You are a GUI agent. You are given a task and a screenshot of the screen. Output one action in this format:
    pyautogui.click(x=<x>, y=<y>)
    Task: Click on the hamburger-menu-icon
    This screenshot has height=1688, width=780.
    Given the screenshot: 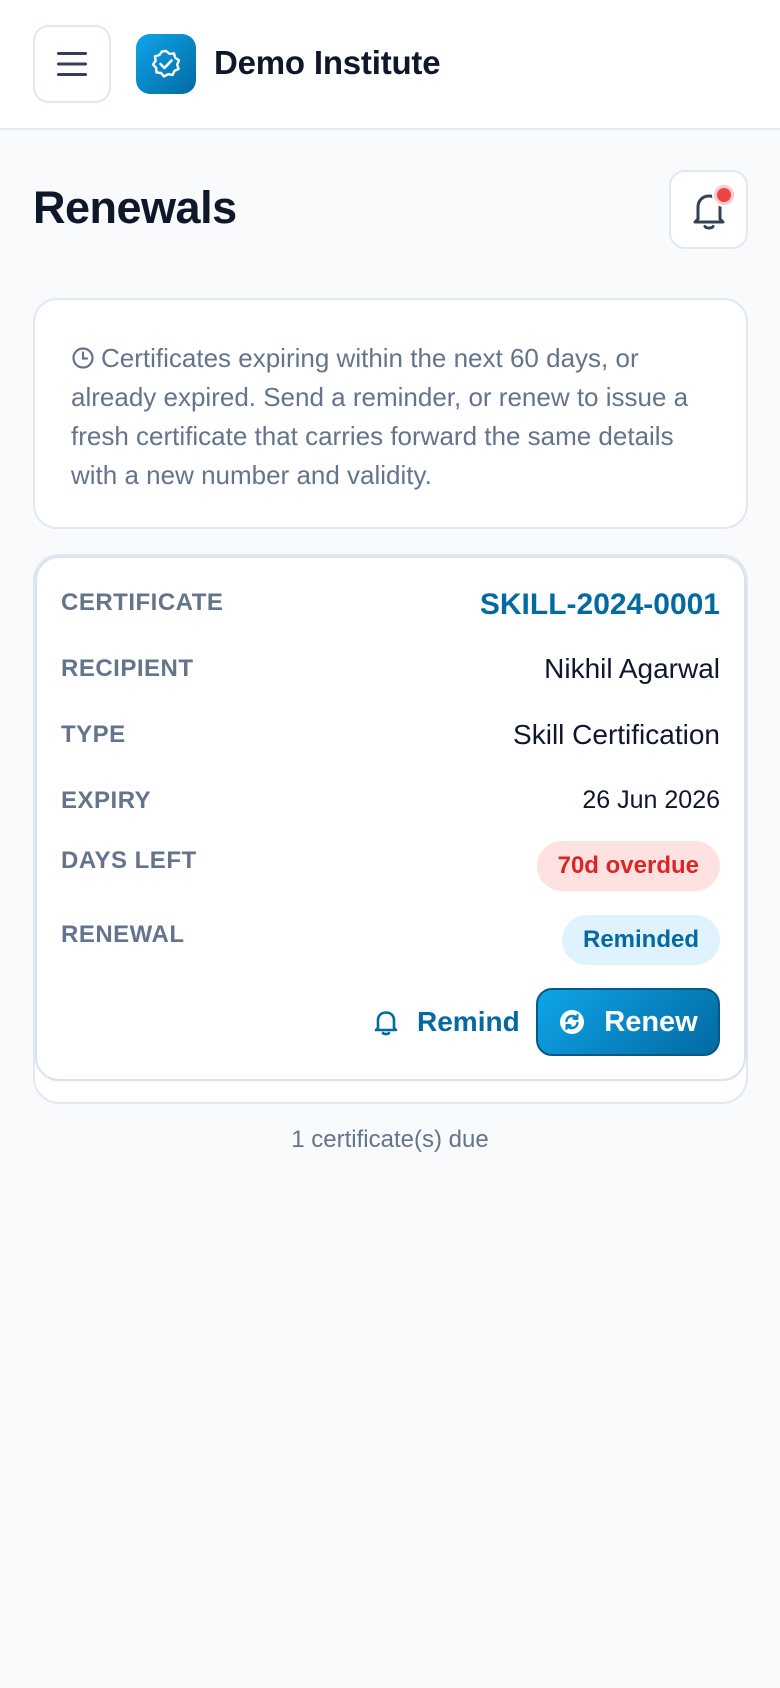 What is the action you would take?
    pyautogui.click(x=72, y=64)
    